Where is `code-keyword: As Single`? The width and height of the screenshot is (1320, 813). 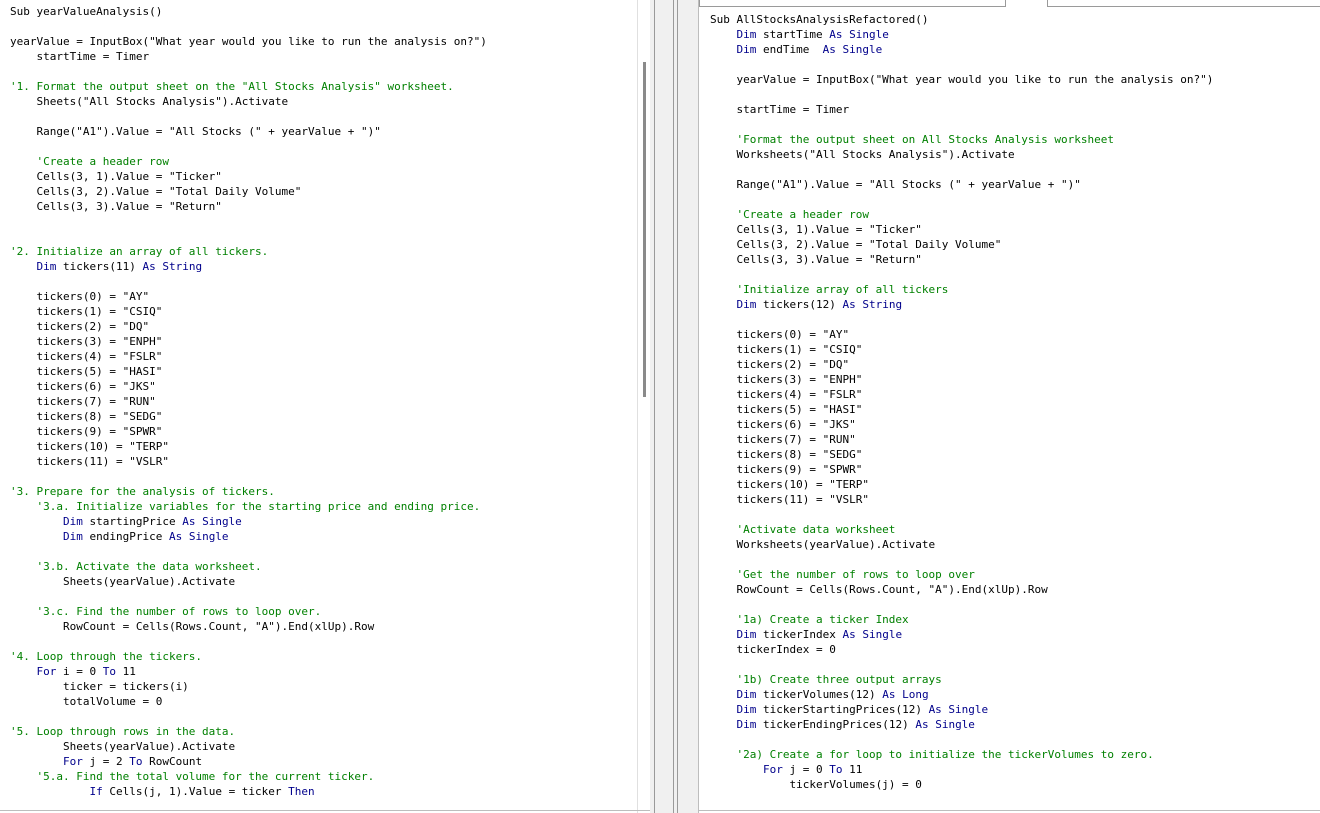
code-keyword: As Single is located at coordinates (198, 536).